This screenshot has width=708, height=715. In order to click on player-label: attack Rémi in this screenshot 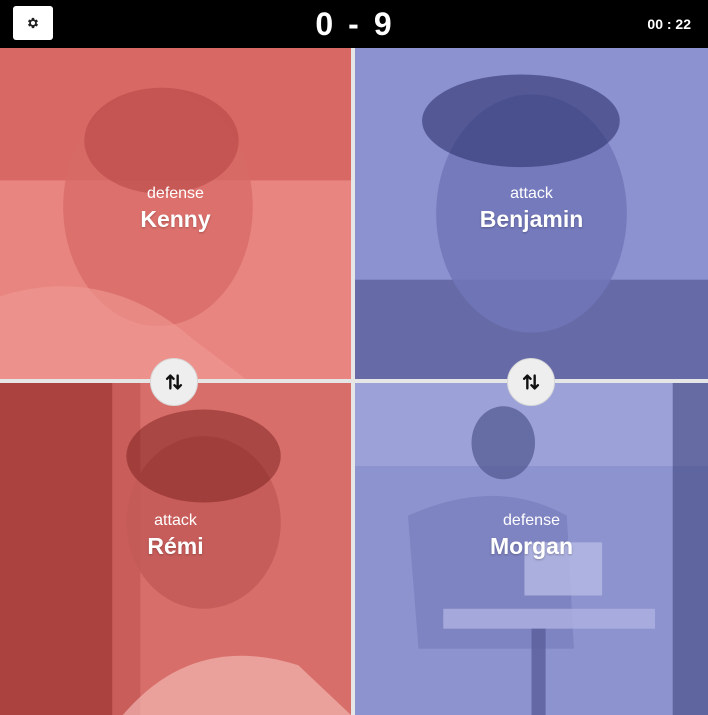, I will do `click(175, 536)`.